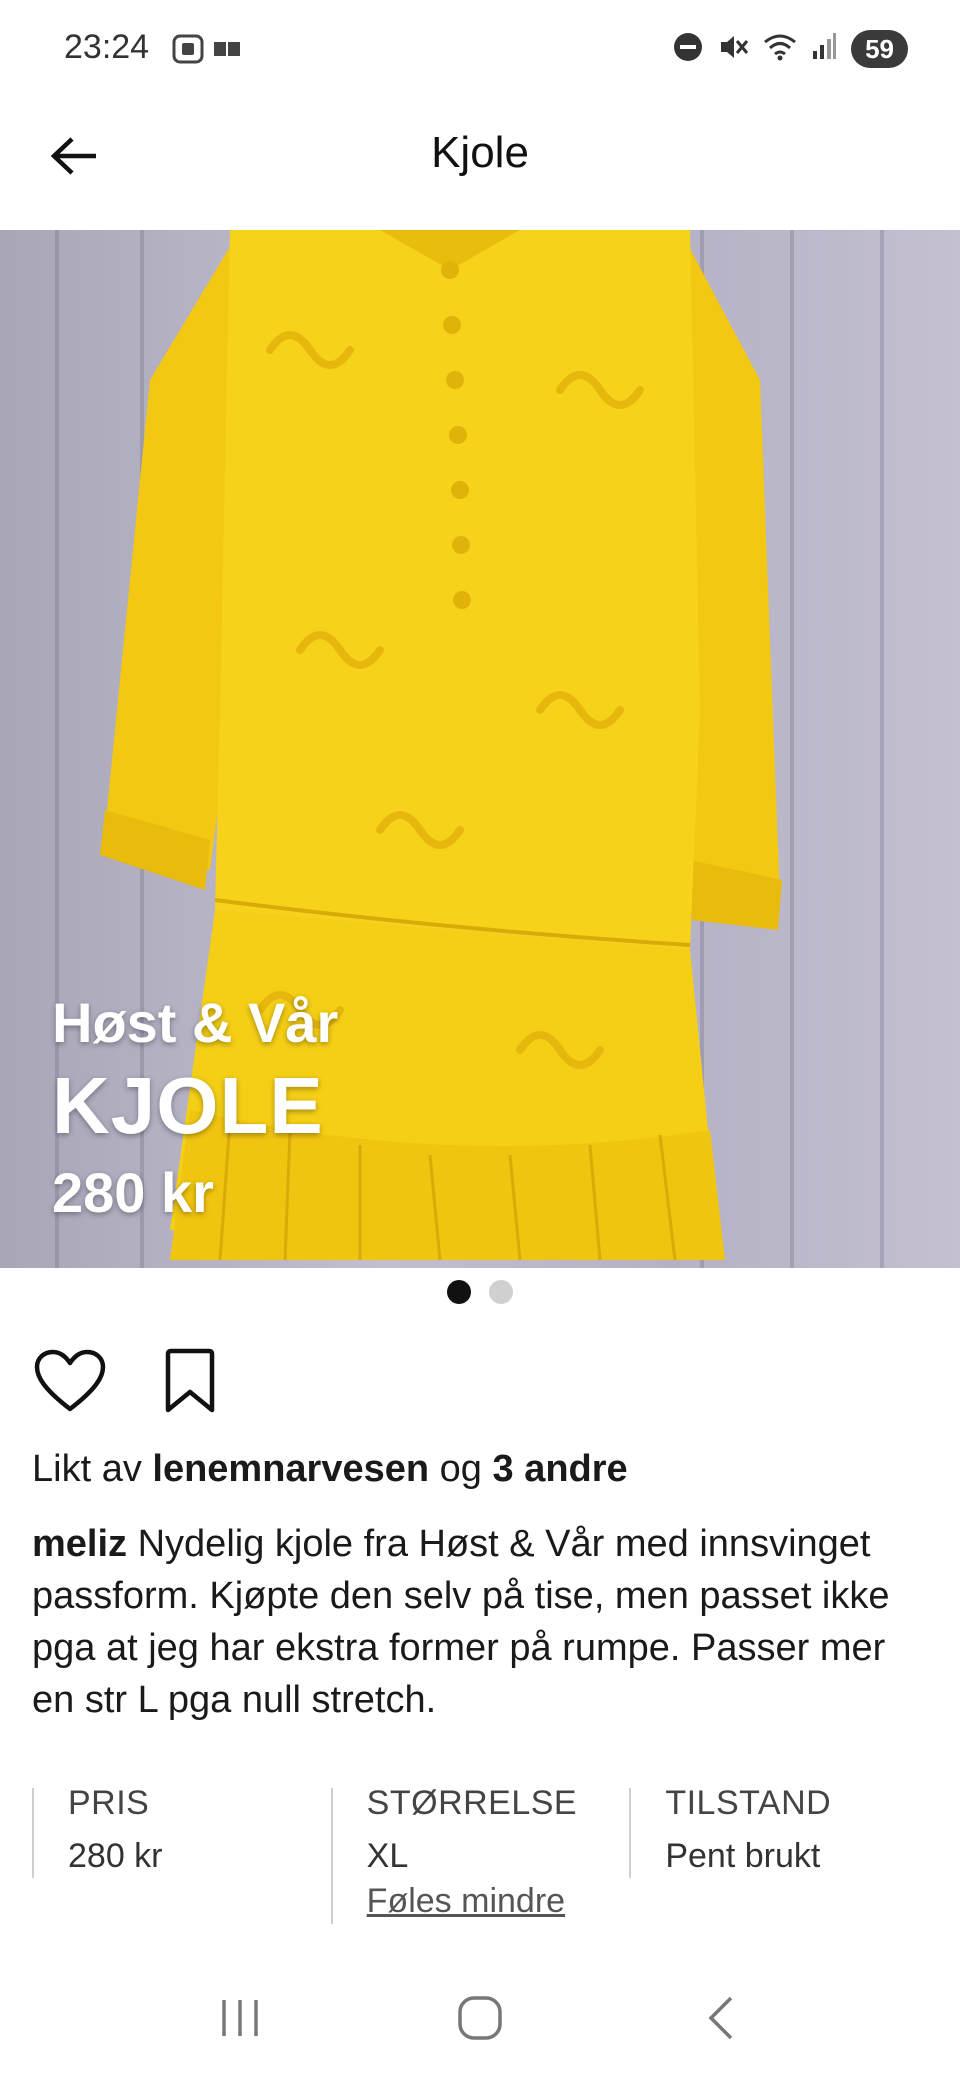 The width and height of the screenshot is (960, 2080). Describe the element at coordinates (472, 1803) in the screenshot. I see `size-label: STØRRELSE` at that location.